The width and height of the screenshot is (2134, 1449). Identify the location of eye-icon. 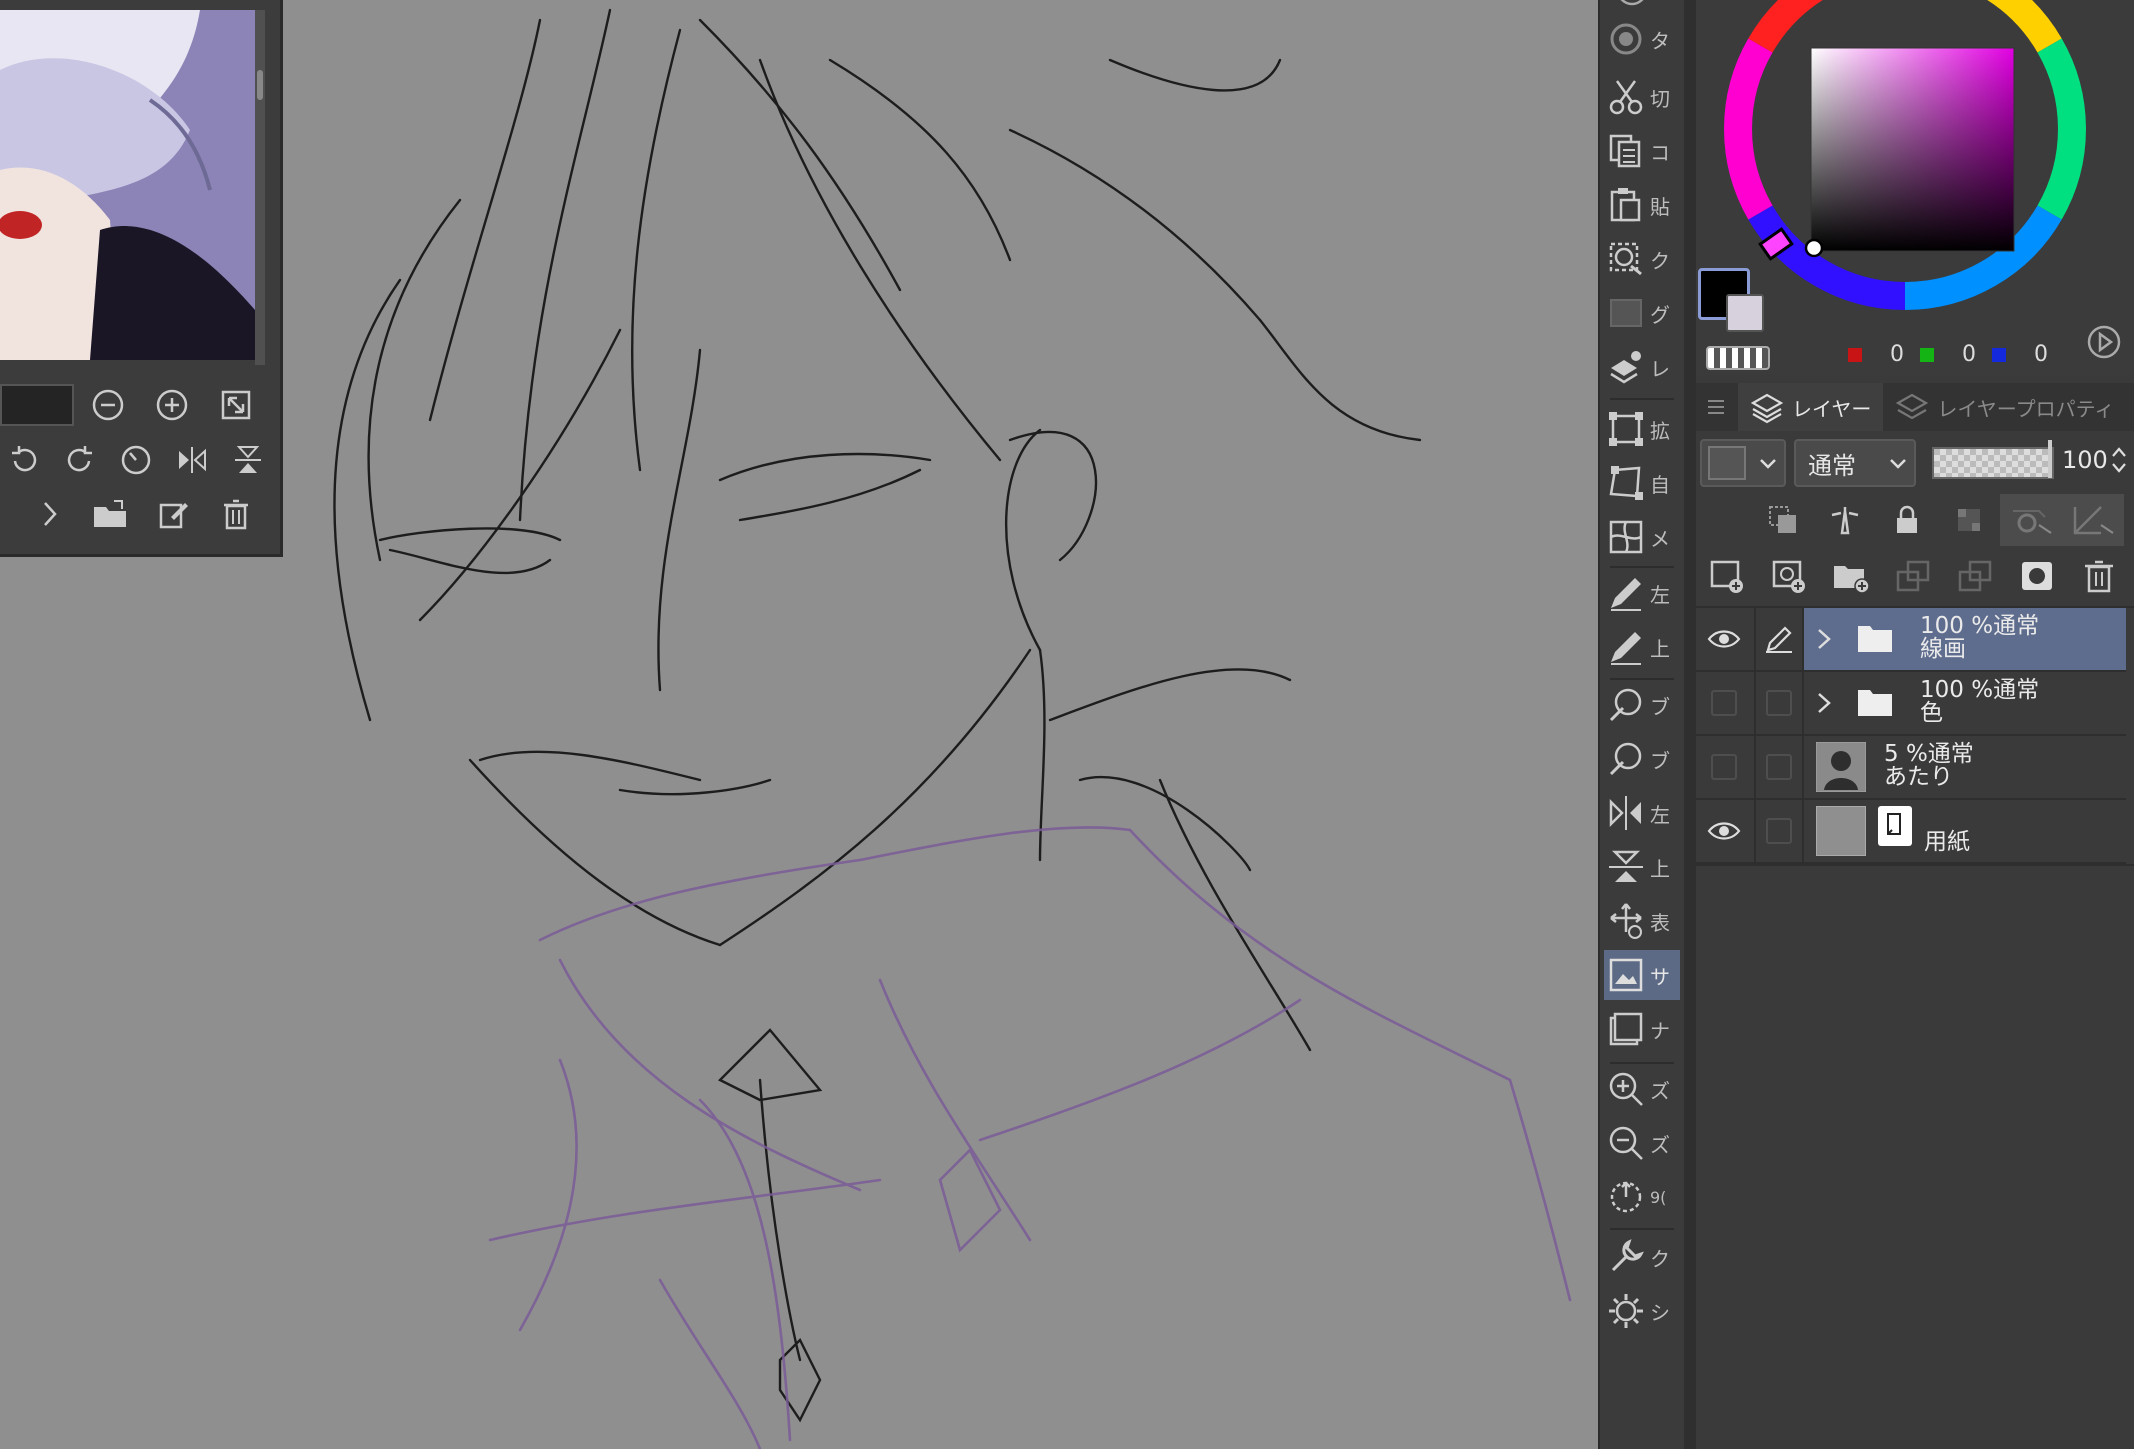
(1724, 831).